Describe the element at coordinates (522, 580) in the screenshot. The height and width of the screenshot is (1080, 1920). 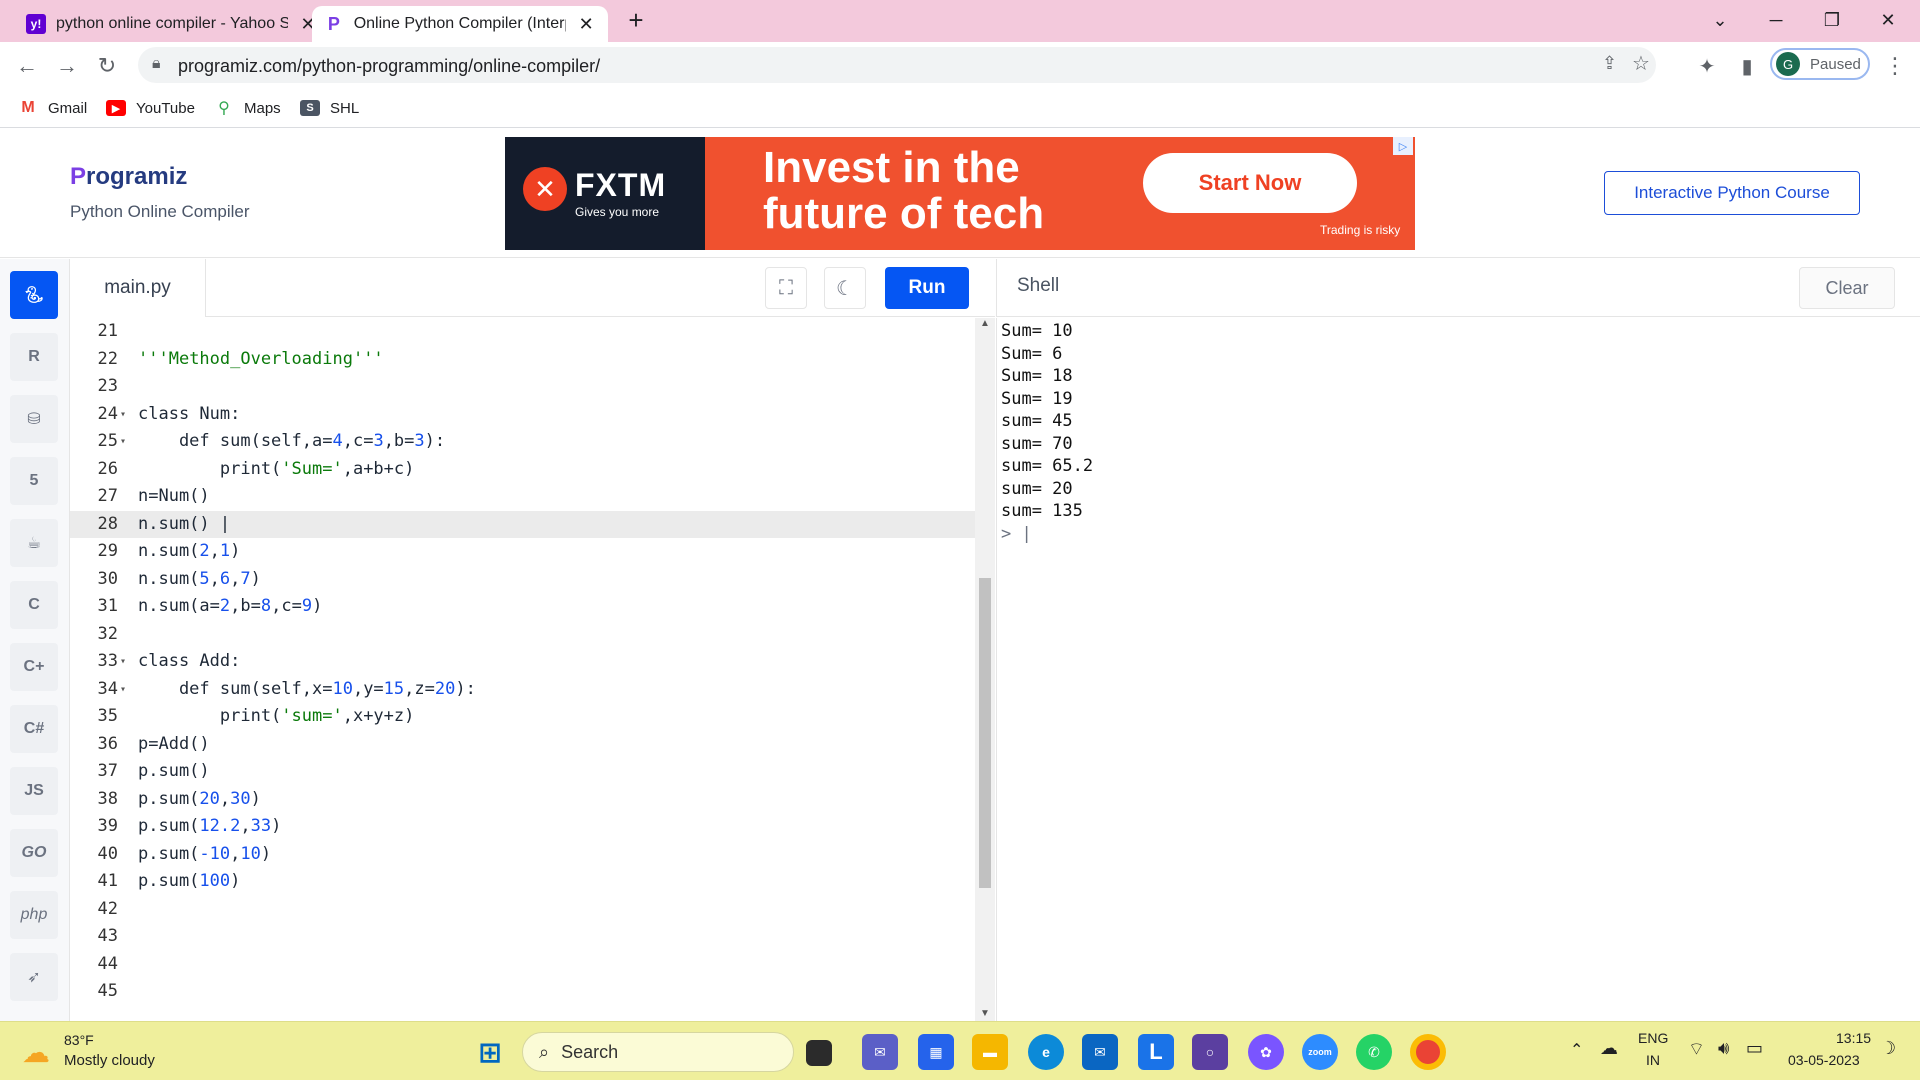
I see `code-line: 30 n.sum(5,6,7)` at that location.